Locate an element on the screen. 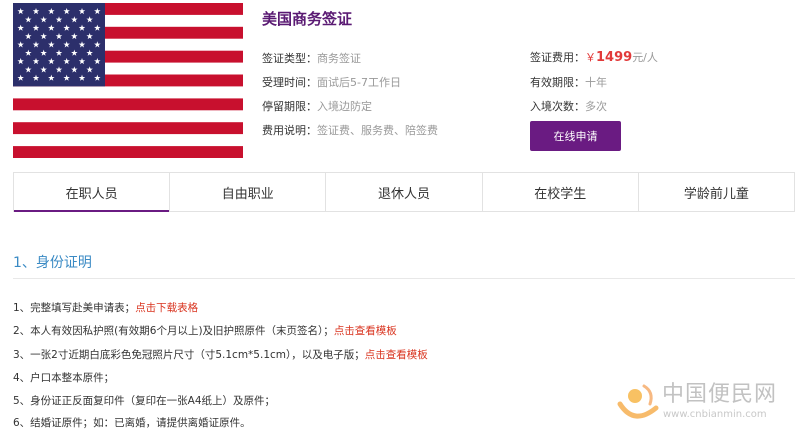 Image resolution: width=800 pixels, height=430 pixels. tab-freelancer: 自由职业 is located at coordinates (248, 192).